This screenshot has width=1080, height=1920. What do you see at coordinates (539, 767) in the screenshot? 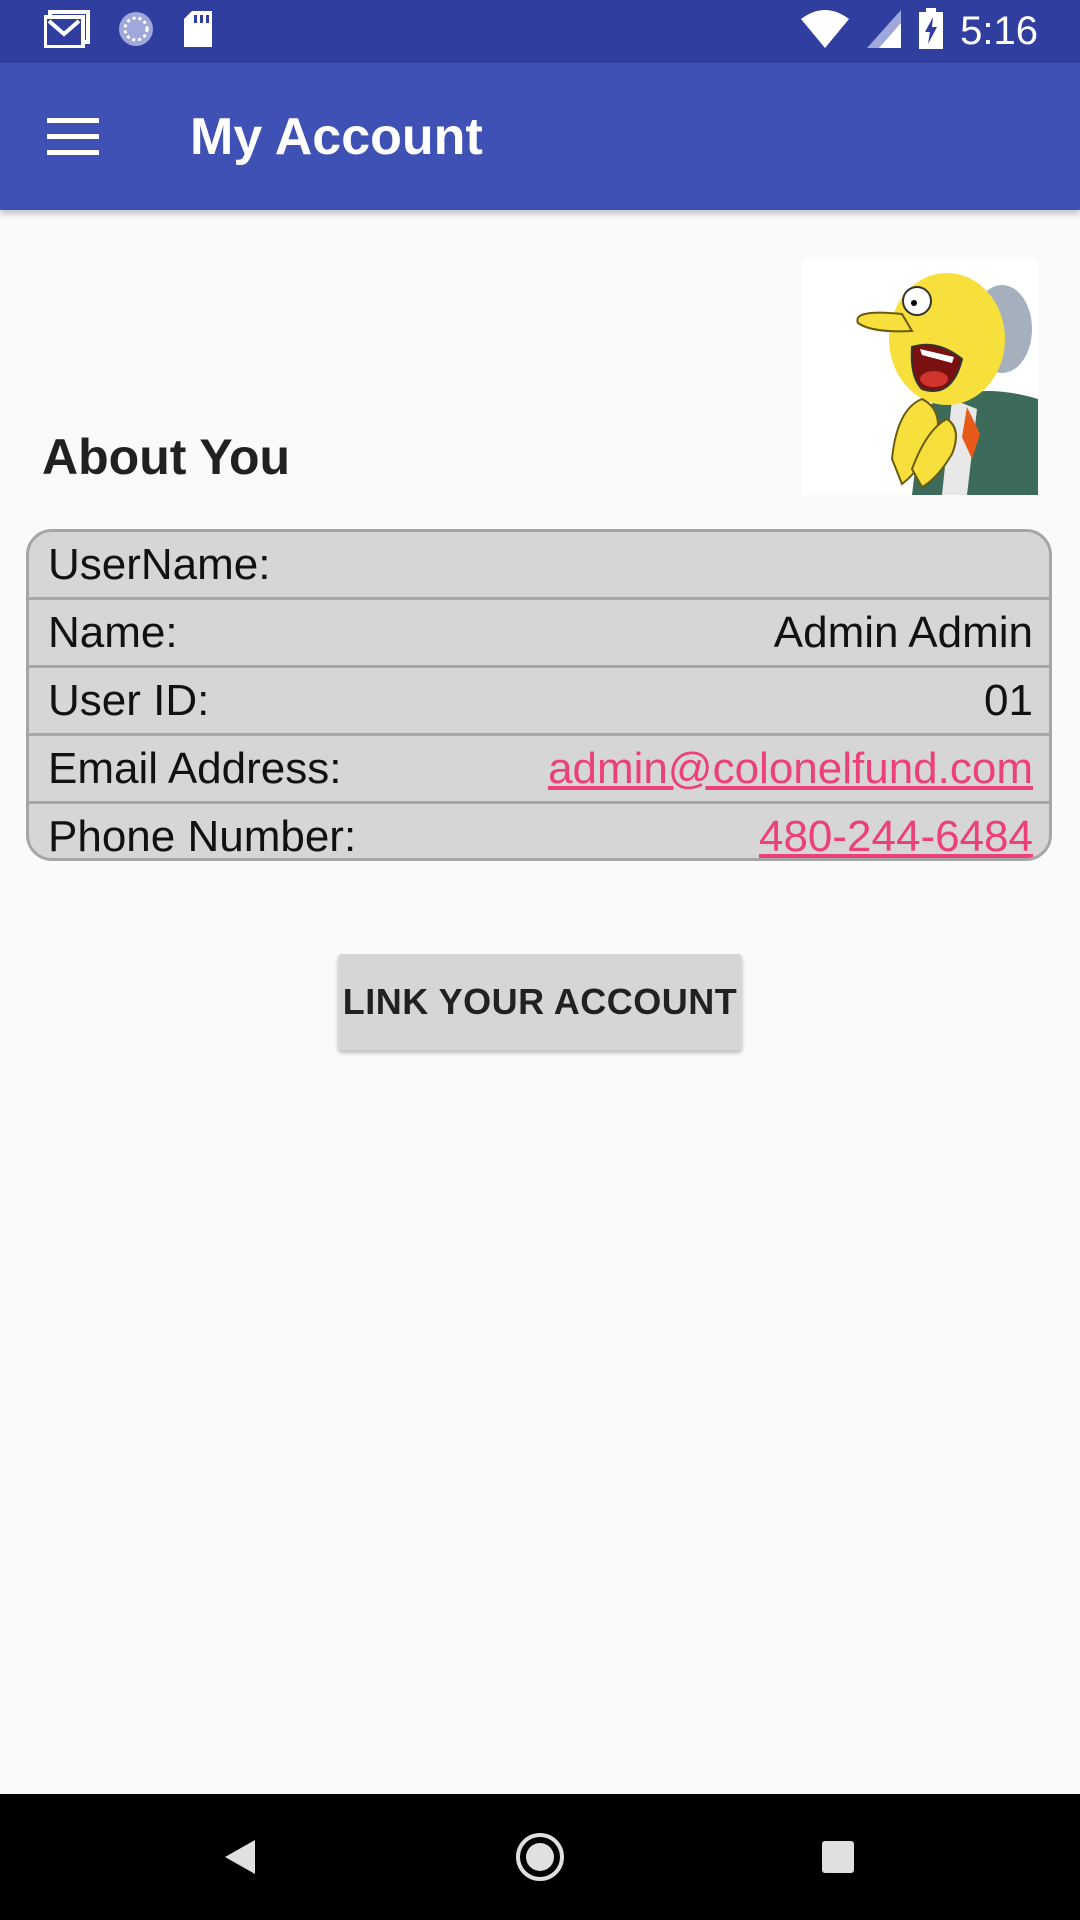
I see `info-row-email: Email Address: admin@colonelfund.com` at bounding box center [539, 767].